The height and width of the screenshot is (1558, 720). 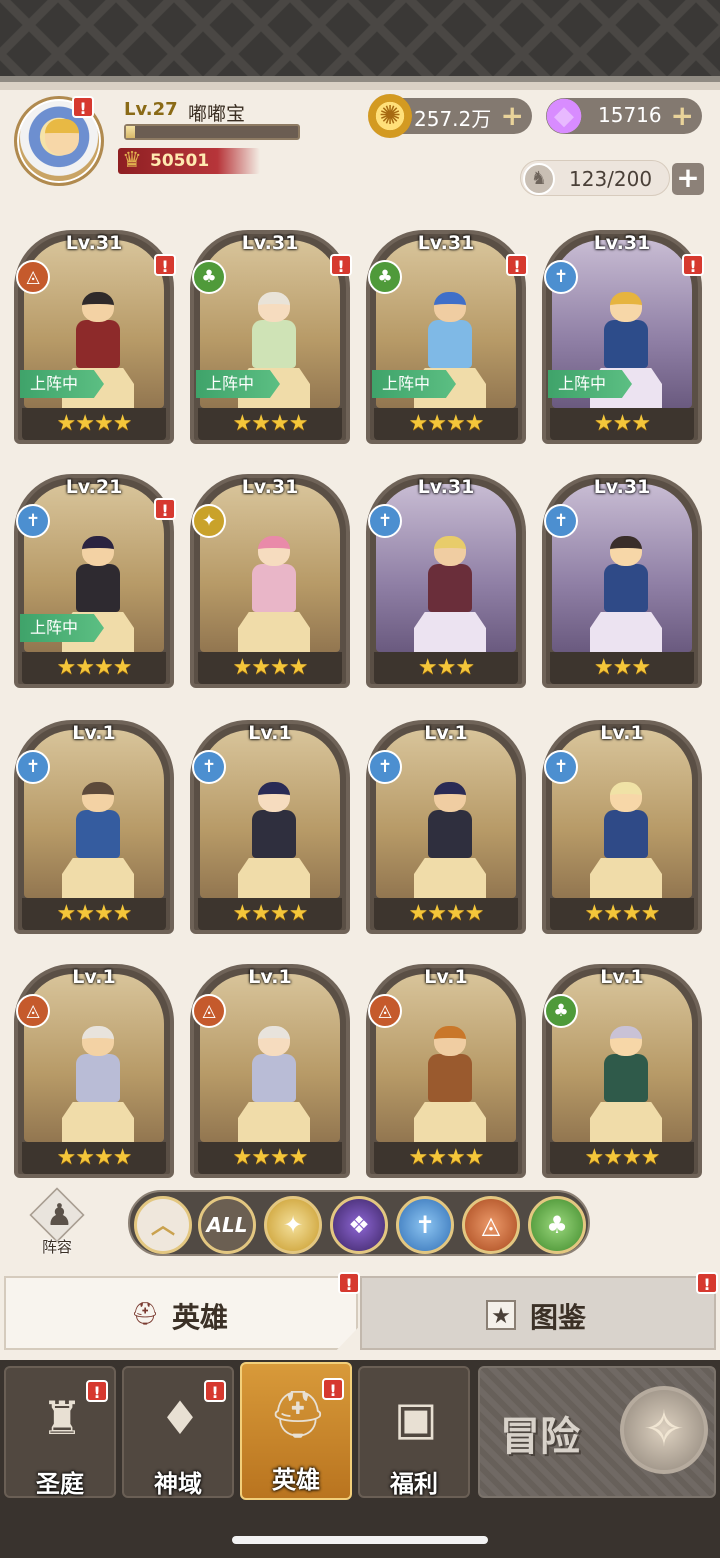 I want to click on hero-card: ★★★ Lv.31 ✝ 上阵中!, so click(x=623, y=333).